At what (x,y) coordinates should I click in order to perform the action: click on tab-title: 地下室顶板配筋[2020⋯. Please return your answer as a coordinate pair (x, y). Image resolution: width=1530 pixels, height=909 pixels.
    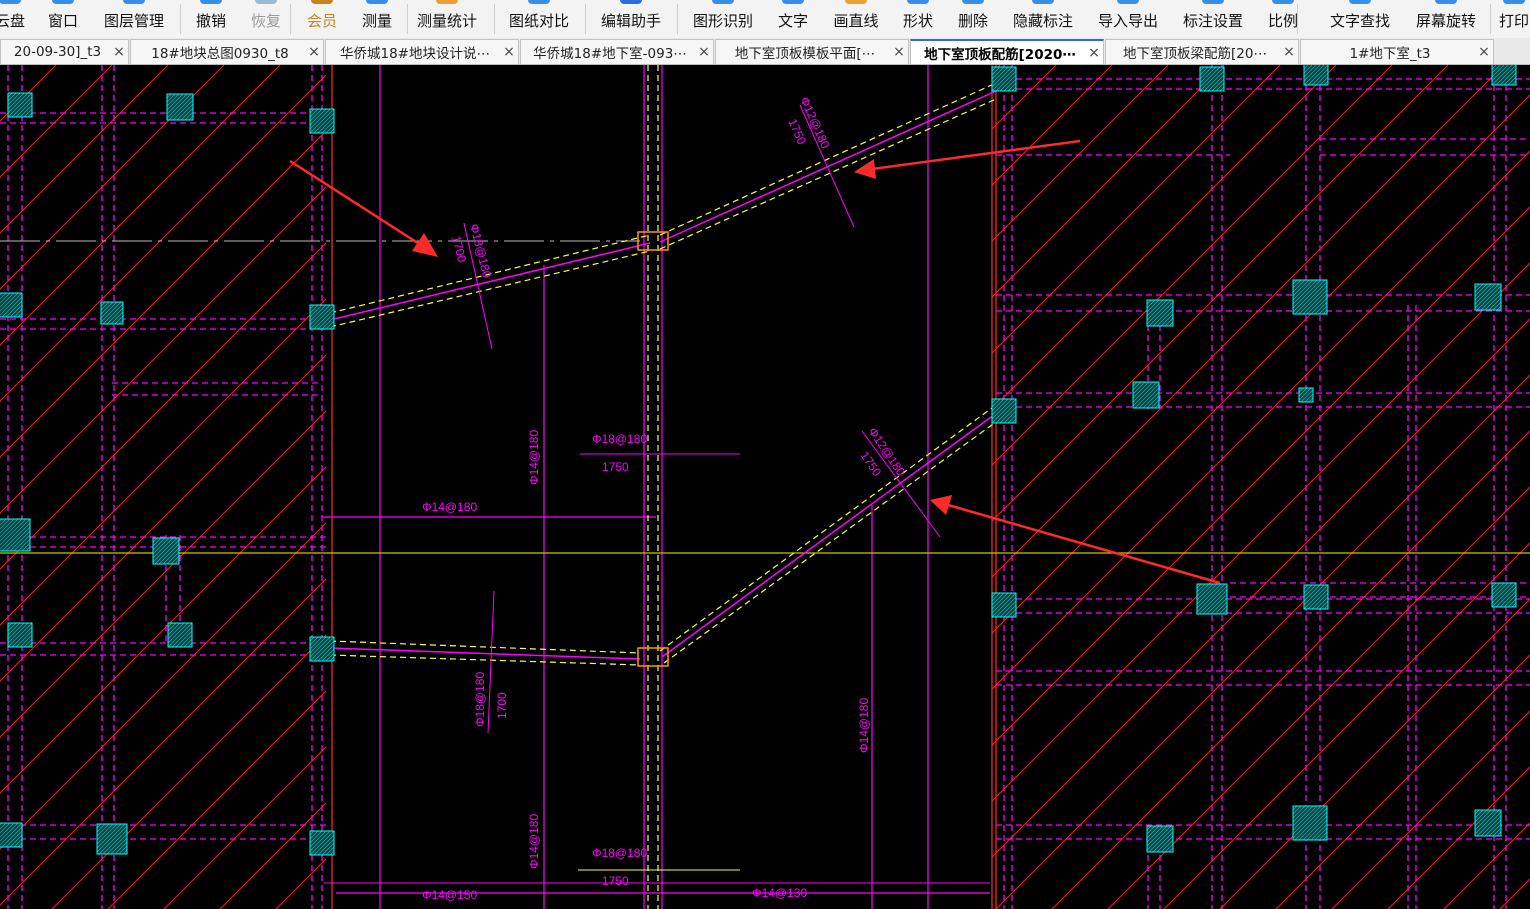
    Looking at the image, I should click on (1000, 54).